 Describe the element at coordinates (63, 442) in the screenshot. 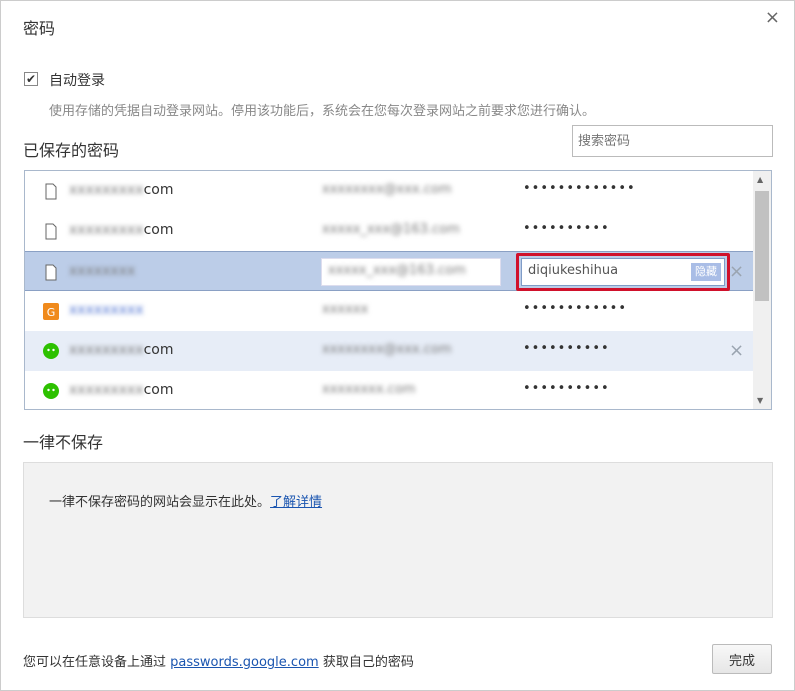

I see `never-save-heading: 一律不保存` at that location.